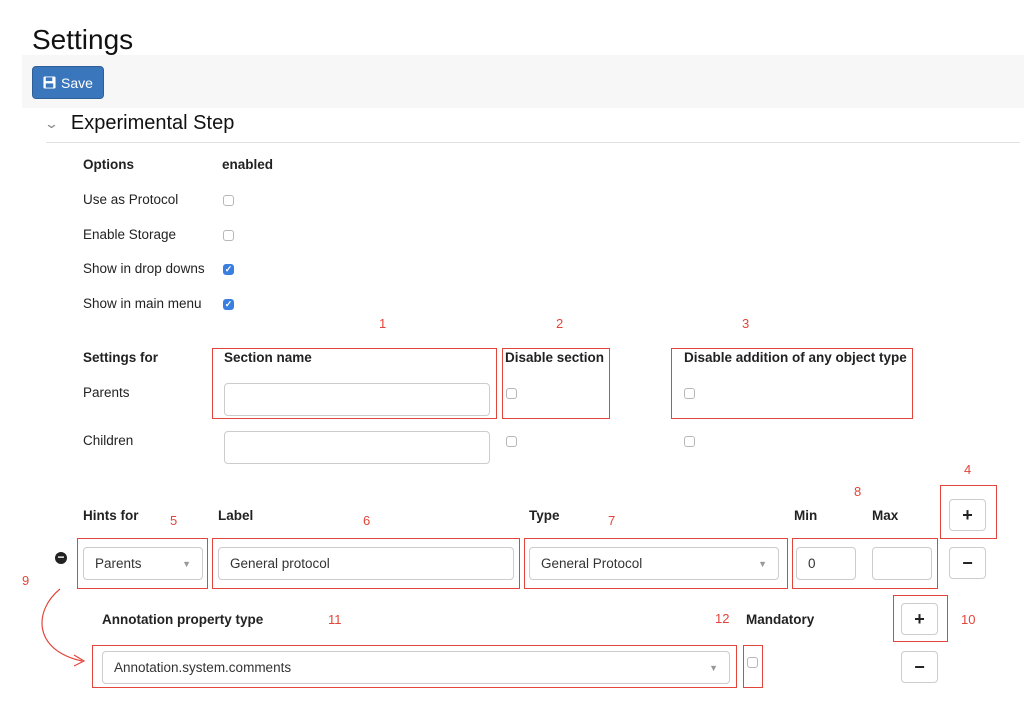  What do you see at coordinates (354, 383) in the screenshot?
I see `annotation-box-section-name` at bounding box center [354, 383].